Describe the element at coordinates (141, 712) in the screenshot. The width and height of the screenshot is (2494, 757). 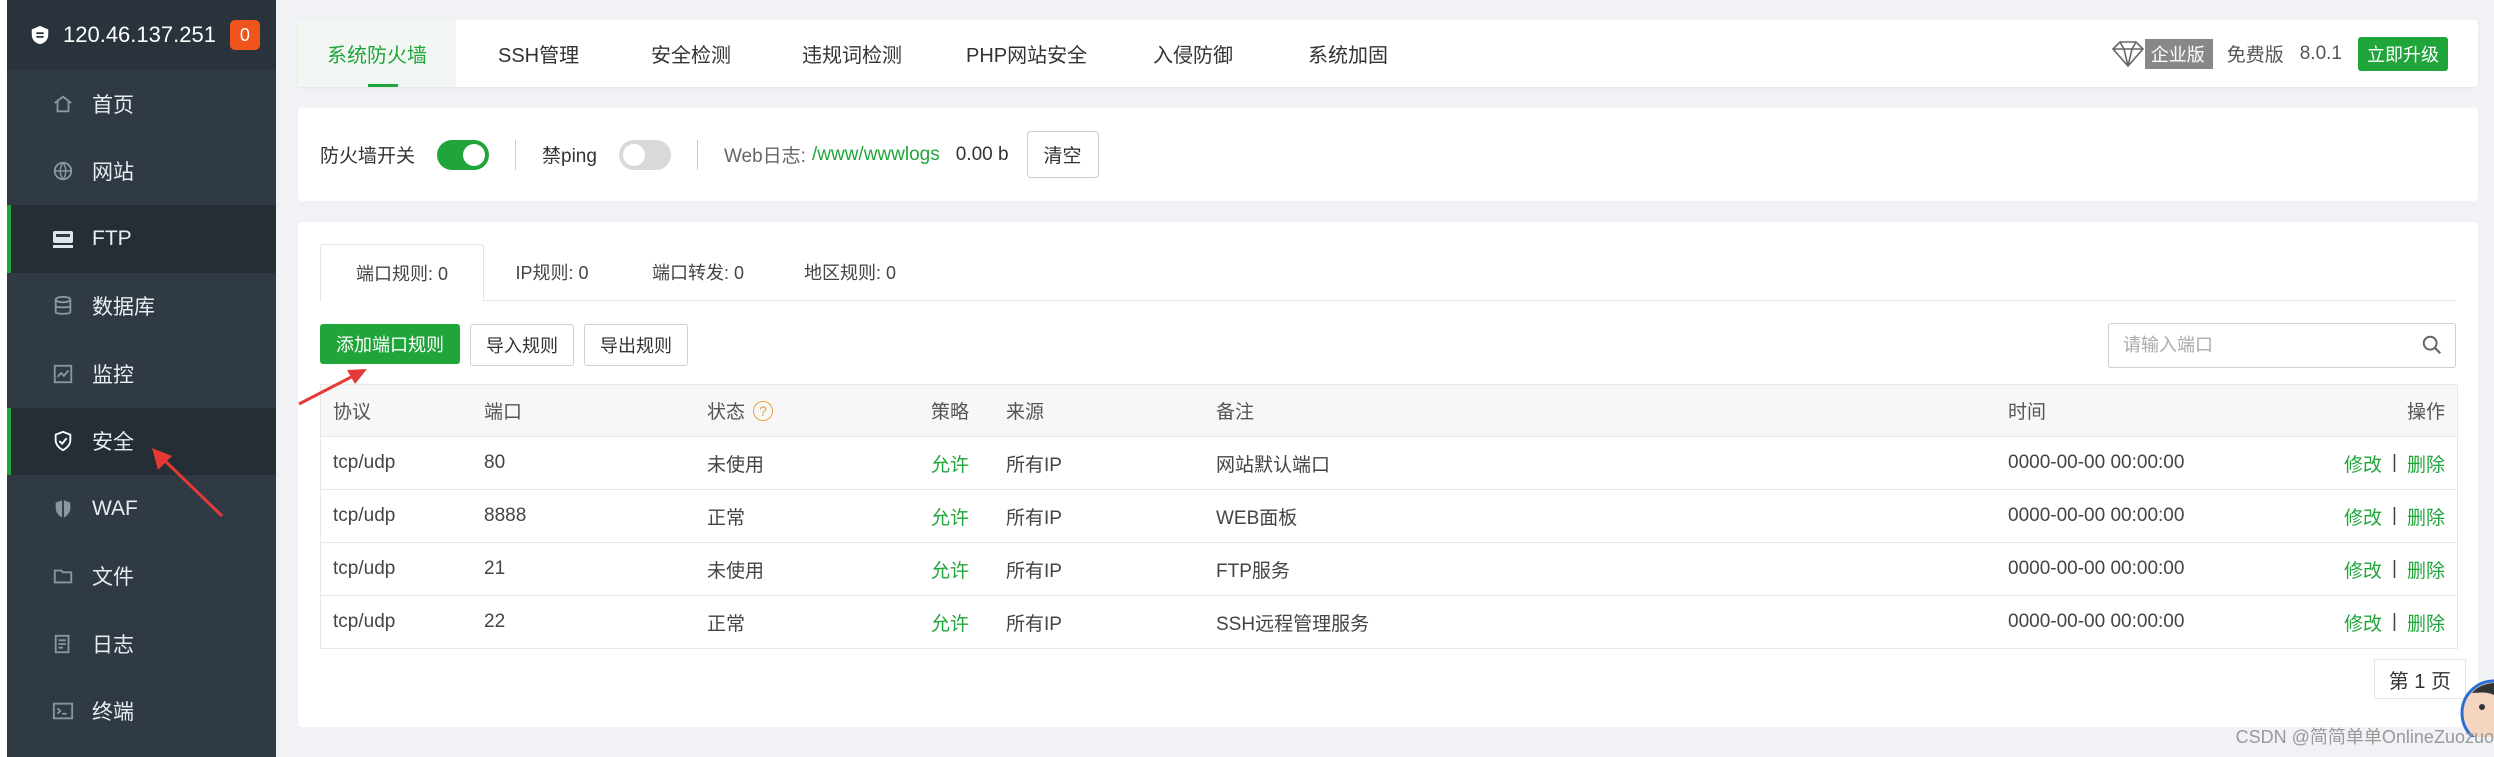
I see `sidebar-item-terminal: 终端` at that location.